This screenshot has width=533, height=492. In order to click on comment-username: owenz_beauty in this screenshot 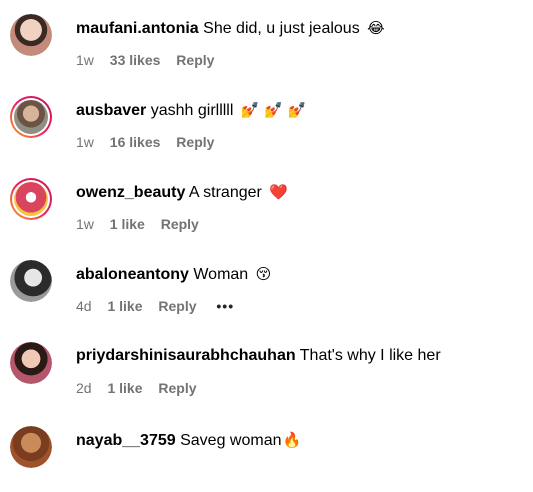, I will do `click(130, 192)`.